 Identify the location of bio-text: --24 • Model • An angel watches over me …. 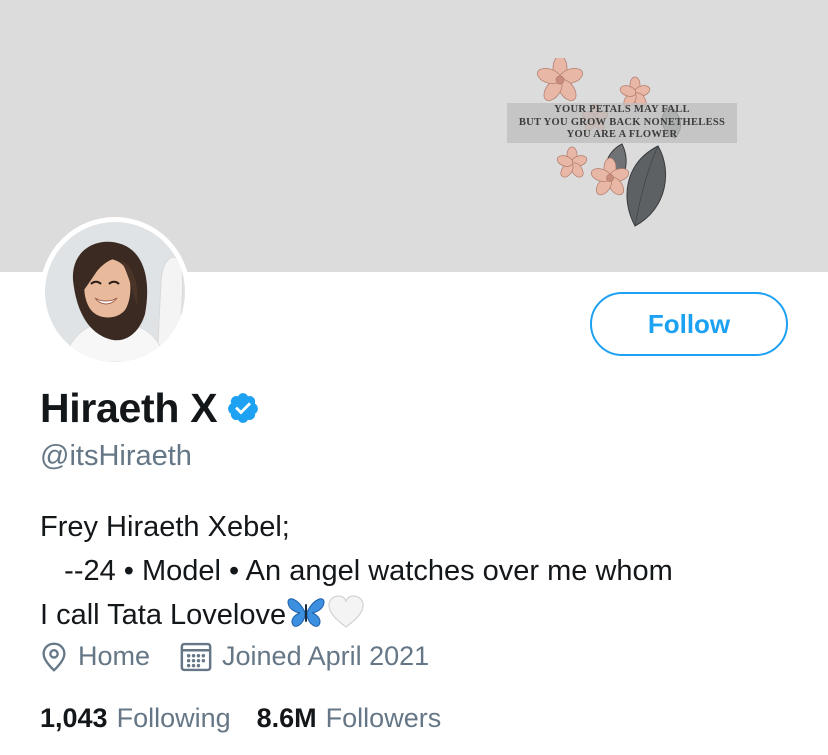
(356, 571).